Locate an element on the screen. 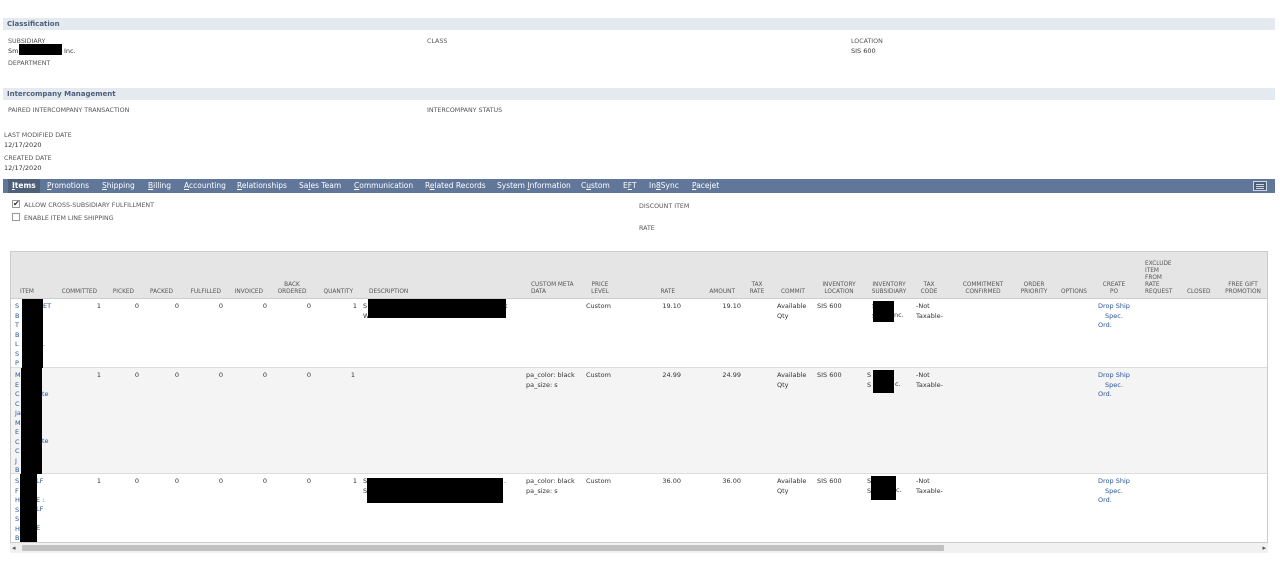 Image resolution: width=1280 pixels, height=564 pixels. tab-relationships: Relationships is located at coordinates (262, 186).